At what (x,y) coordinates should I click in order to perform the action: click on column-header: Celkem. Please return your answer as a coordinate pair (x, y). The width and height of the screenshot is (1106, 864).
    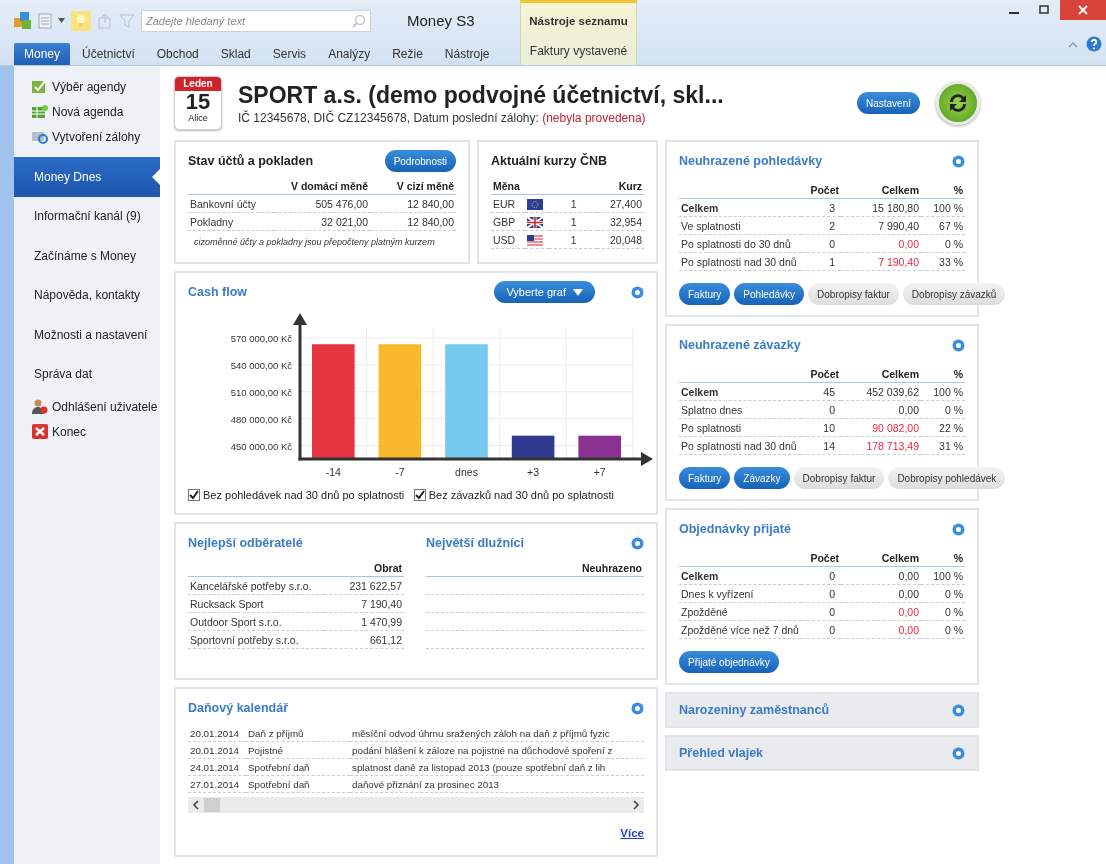
    Looking at the image, I should click on (881, 374).